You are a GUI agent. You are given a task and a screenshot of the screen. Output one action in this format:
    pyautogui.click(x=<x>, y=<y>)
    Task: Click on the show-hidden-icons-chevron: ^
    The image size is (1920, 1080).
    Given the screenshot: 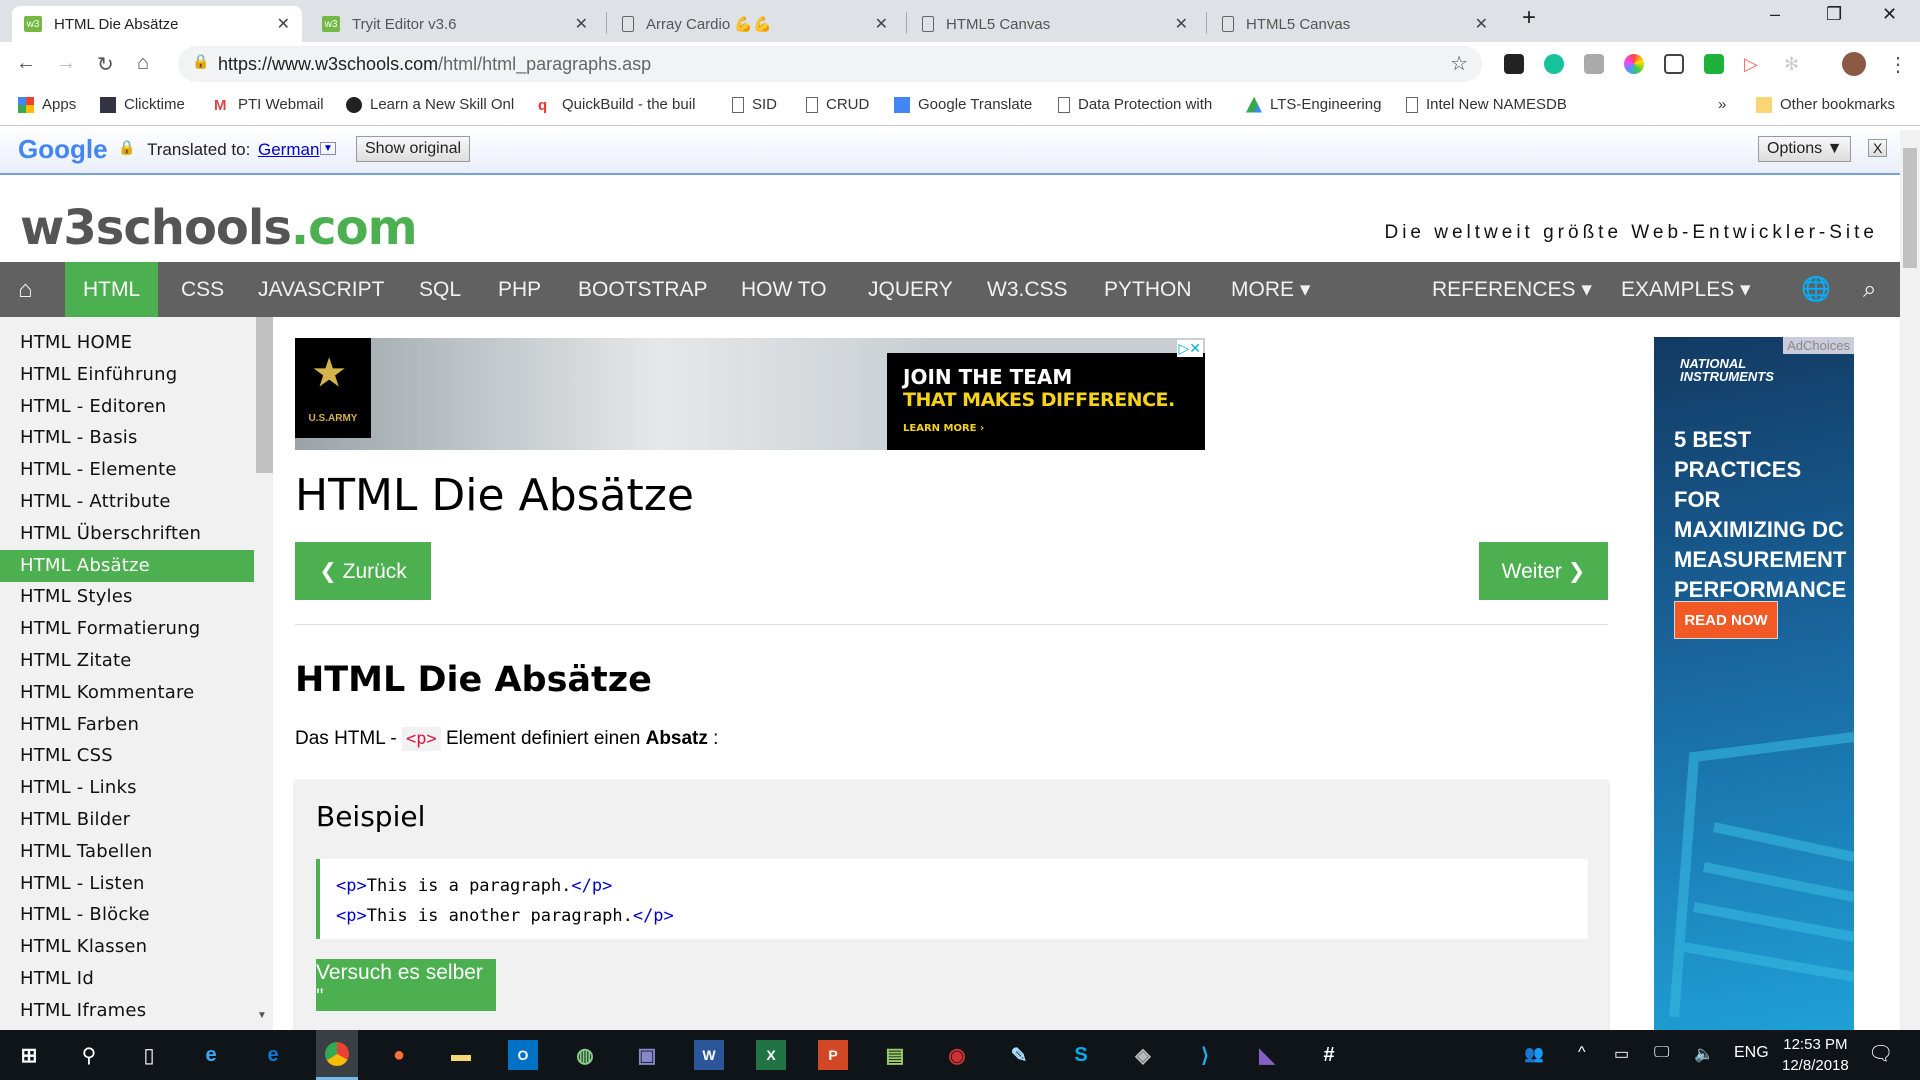 What is the action you would take?
    pyautogui.click(x=1582, y=1053)
    